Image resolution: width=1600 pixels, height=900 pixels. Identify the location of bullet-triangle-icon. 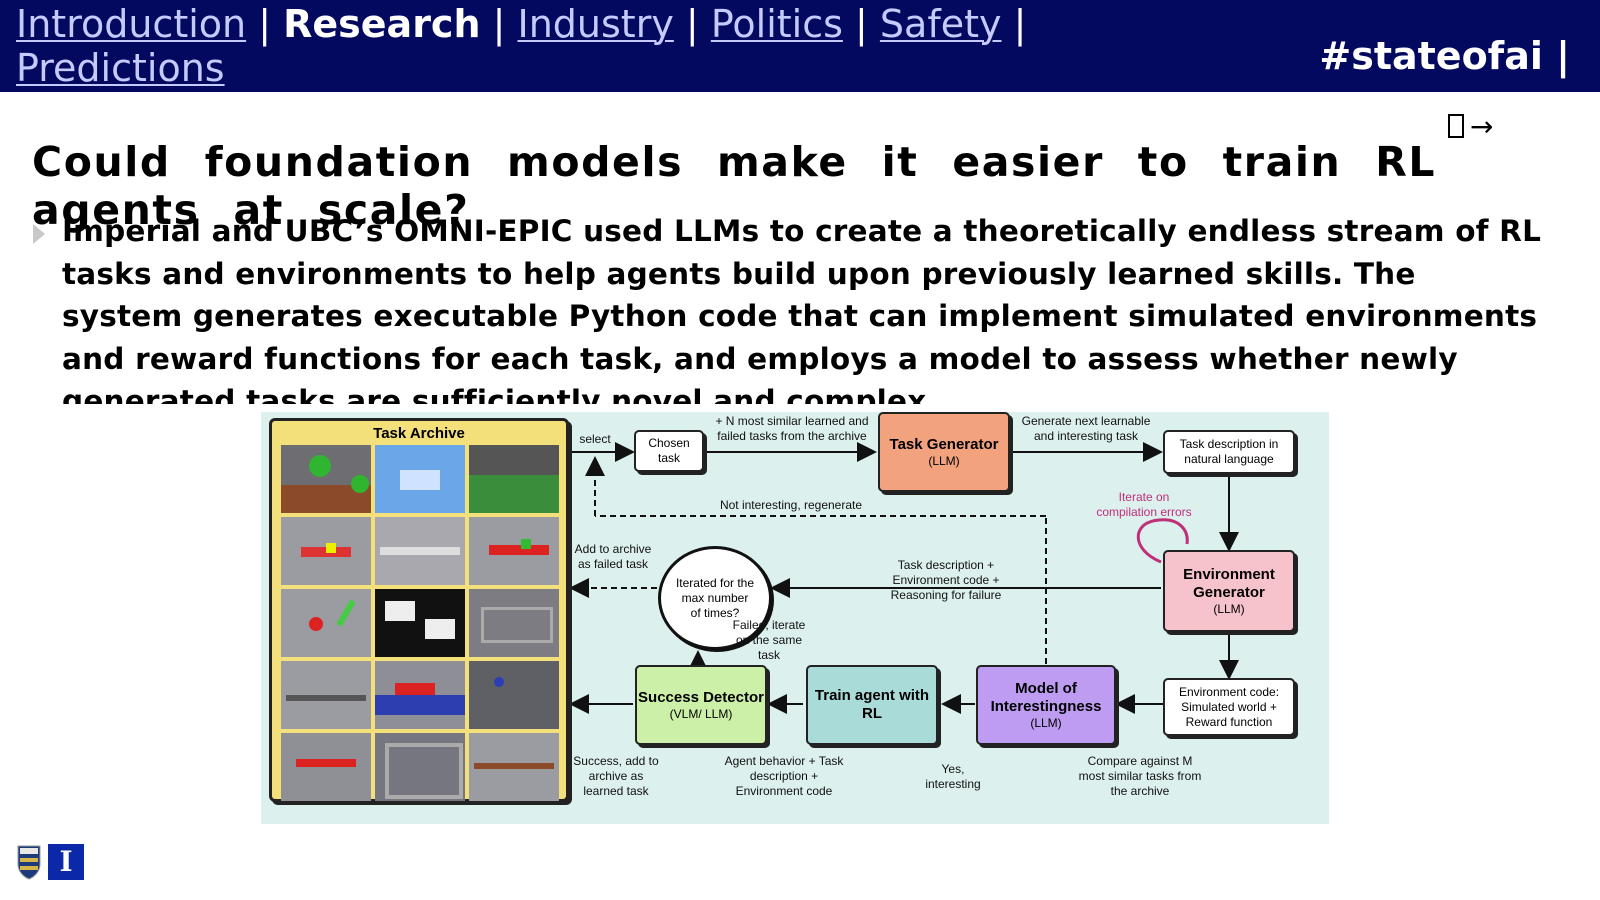
(39, 234).